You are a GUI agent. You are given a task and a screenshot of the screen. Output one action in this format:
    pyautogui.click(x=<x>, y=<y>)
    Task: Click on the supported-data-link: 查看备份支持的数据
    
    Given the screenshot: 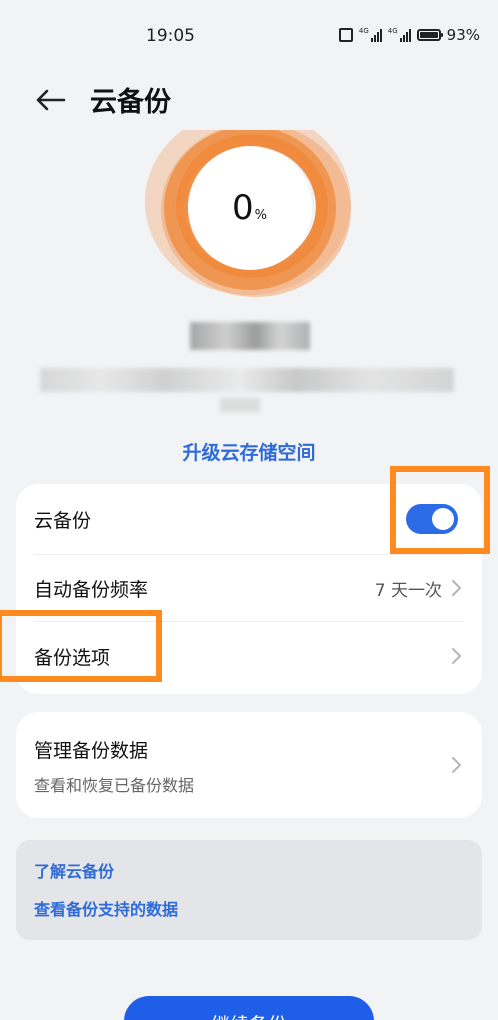 What is the action you would take?
    pyautogui.click(x=106, y=908)
    